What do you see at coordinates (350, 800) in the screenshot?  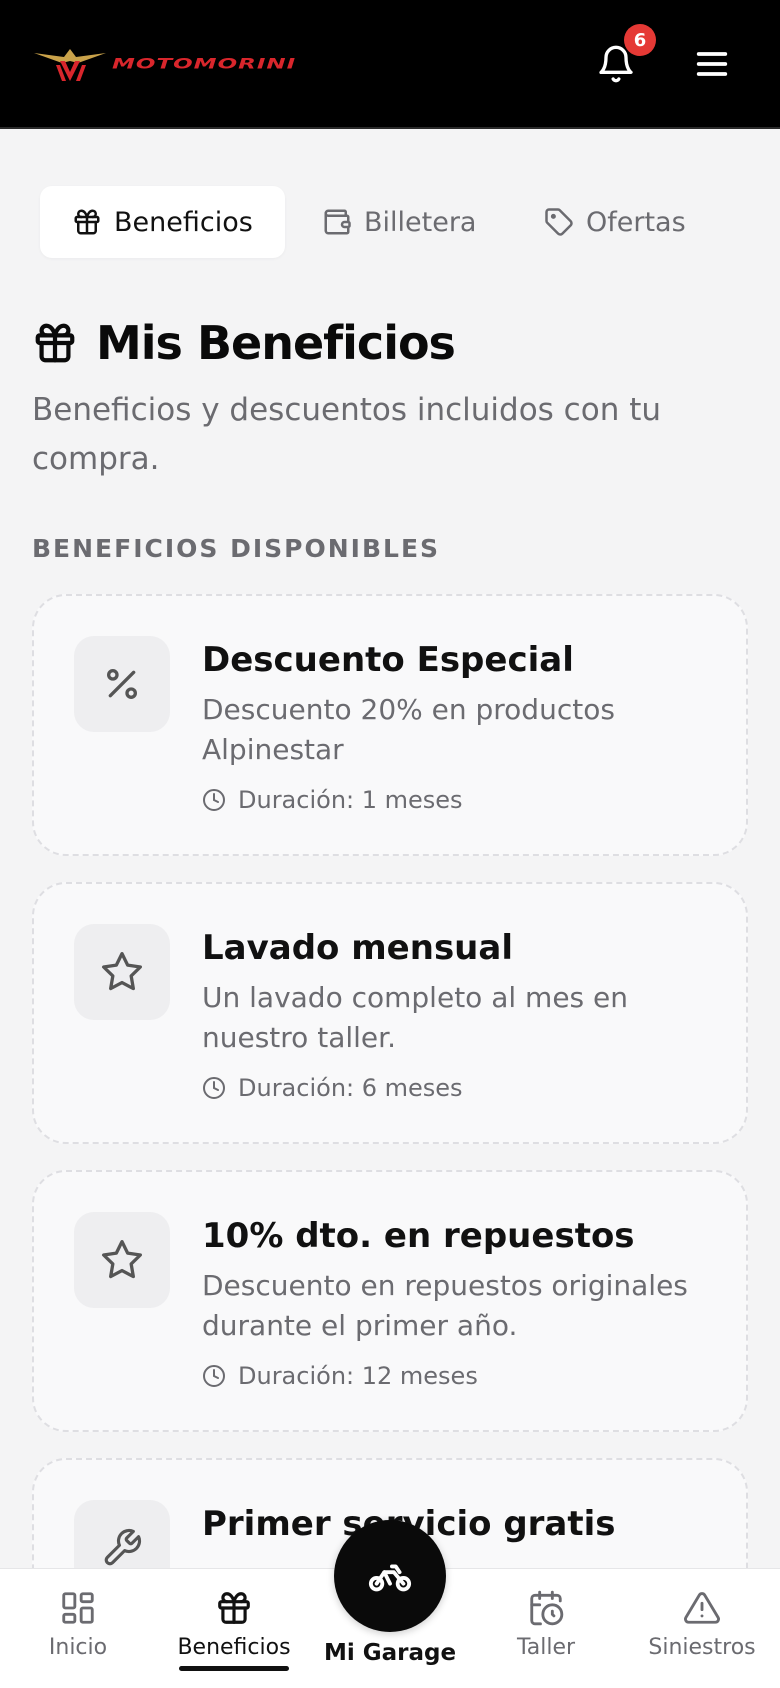 I see `benefit-duration-text: Duración: 1 meses` at bounding box center [350, 800].